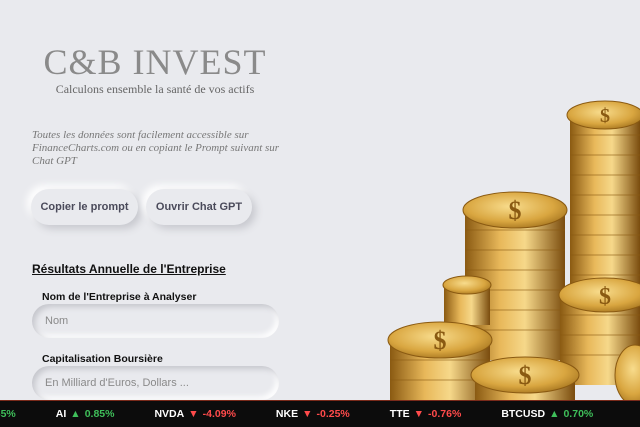 The image size is (640, 427). I want to click on ticker-symbol: BTCUSD, so click(523, 414).